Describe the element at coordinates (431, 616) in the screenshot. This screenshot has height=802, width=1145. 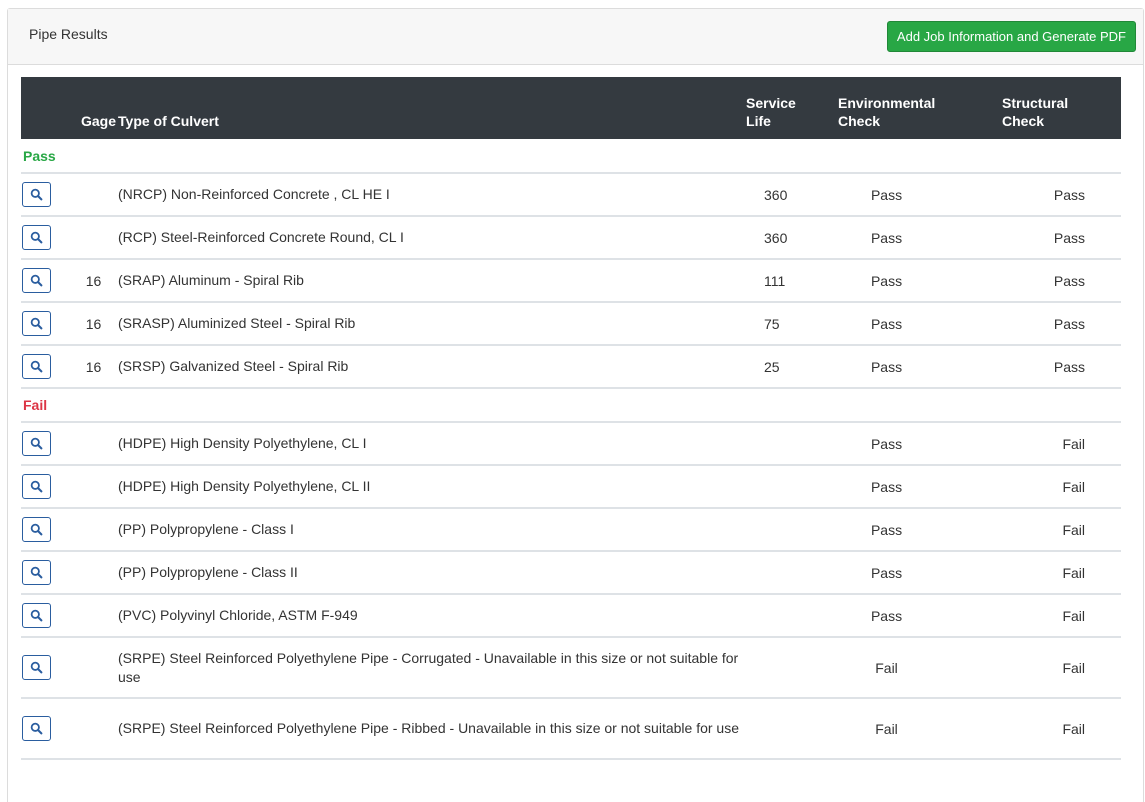
I see `culvert-type-cell: (PVC) Polyvinyl Chloride, ASTM F-949` at that location.